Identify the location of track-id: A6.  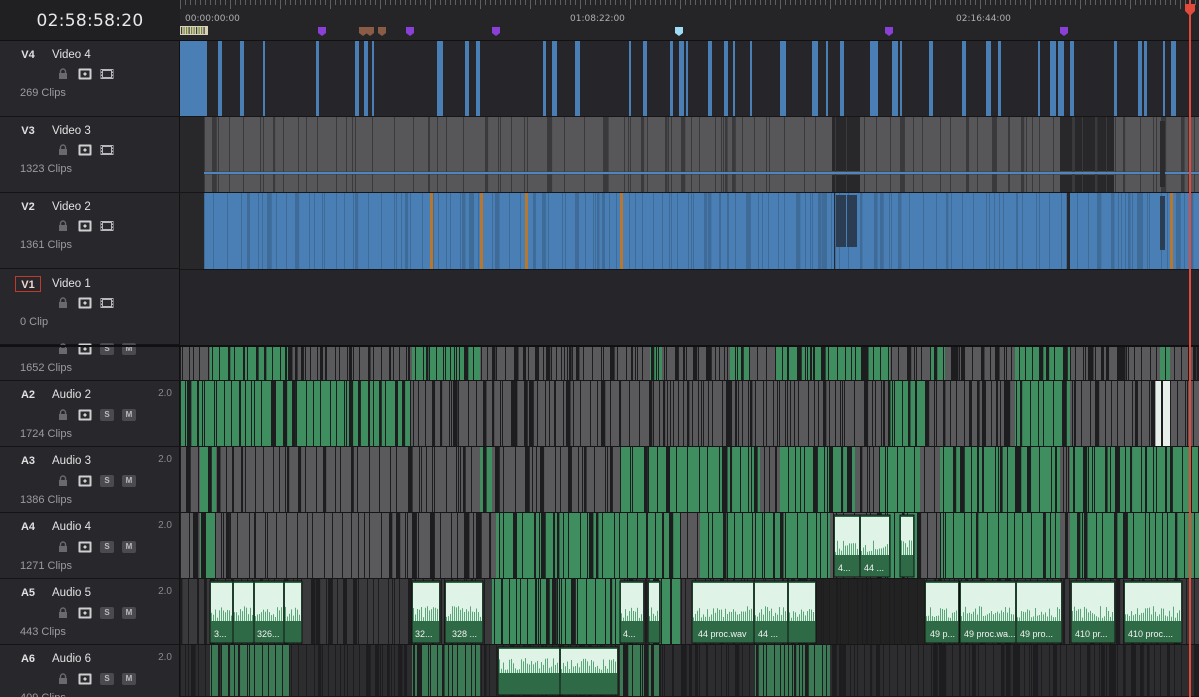
(28, 659).